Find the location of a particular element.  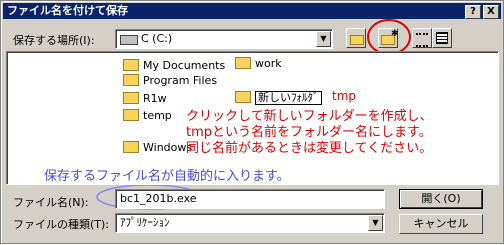

filetype-label: ファイルの種類(T): is located at coordinates (61, 224).